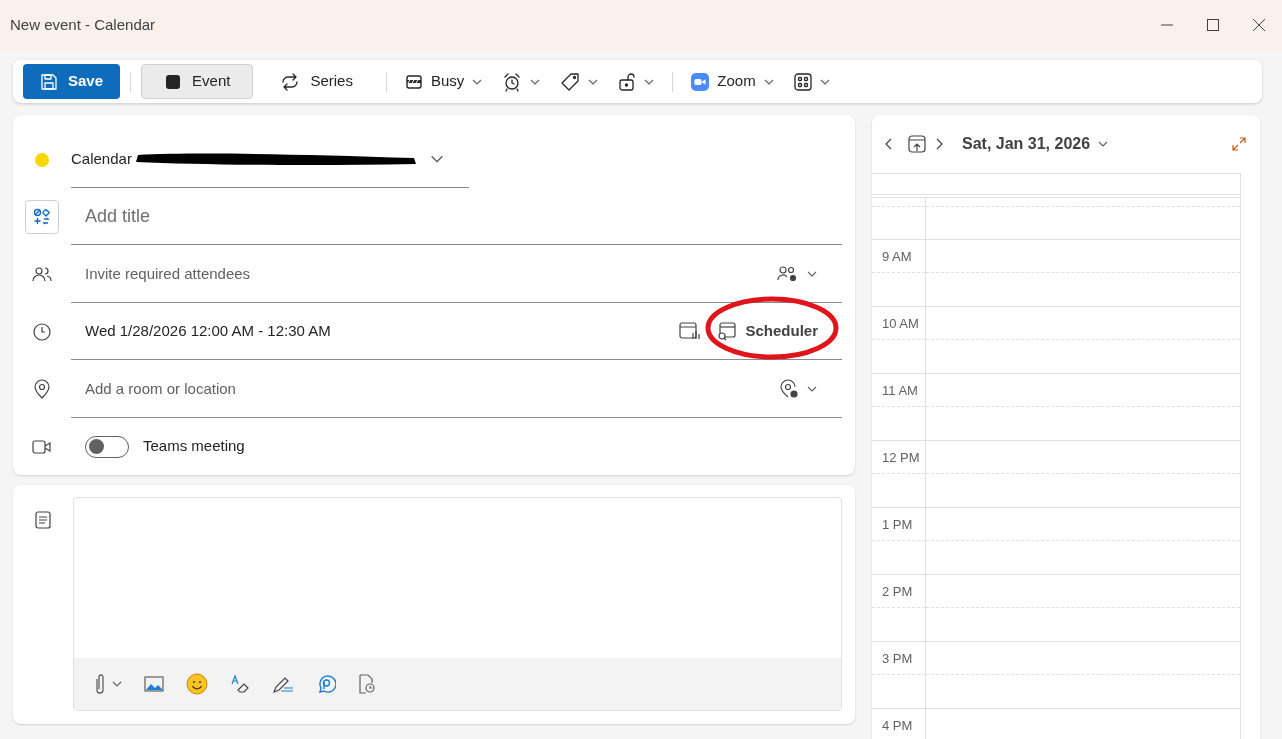 The width and height of the screenshot is (1282, 739). I want to click on hour-label: 3 PM, so click(897, 658).